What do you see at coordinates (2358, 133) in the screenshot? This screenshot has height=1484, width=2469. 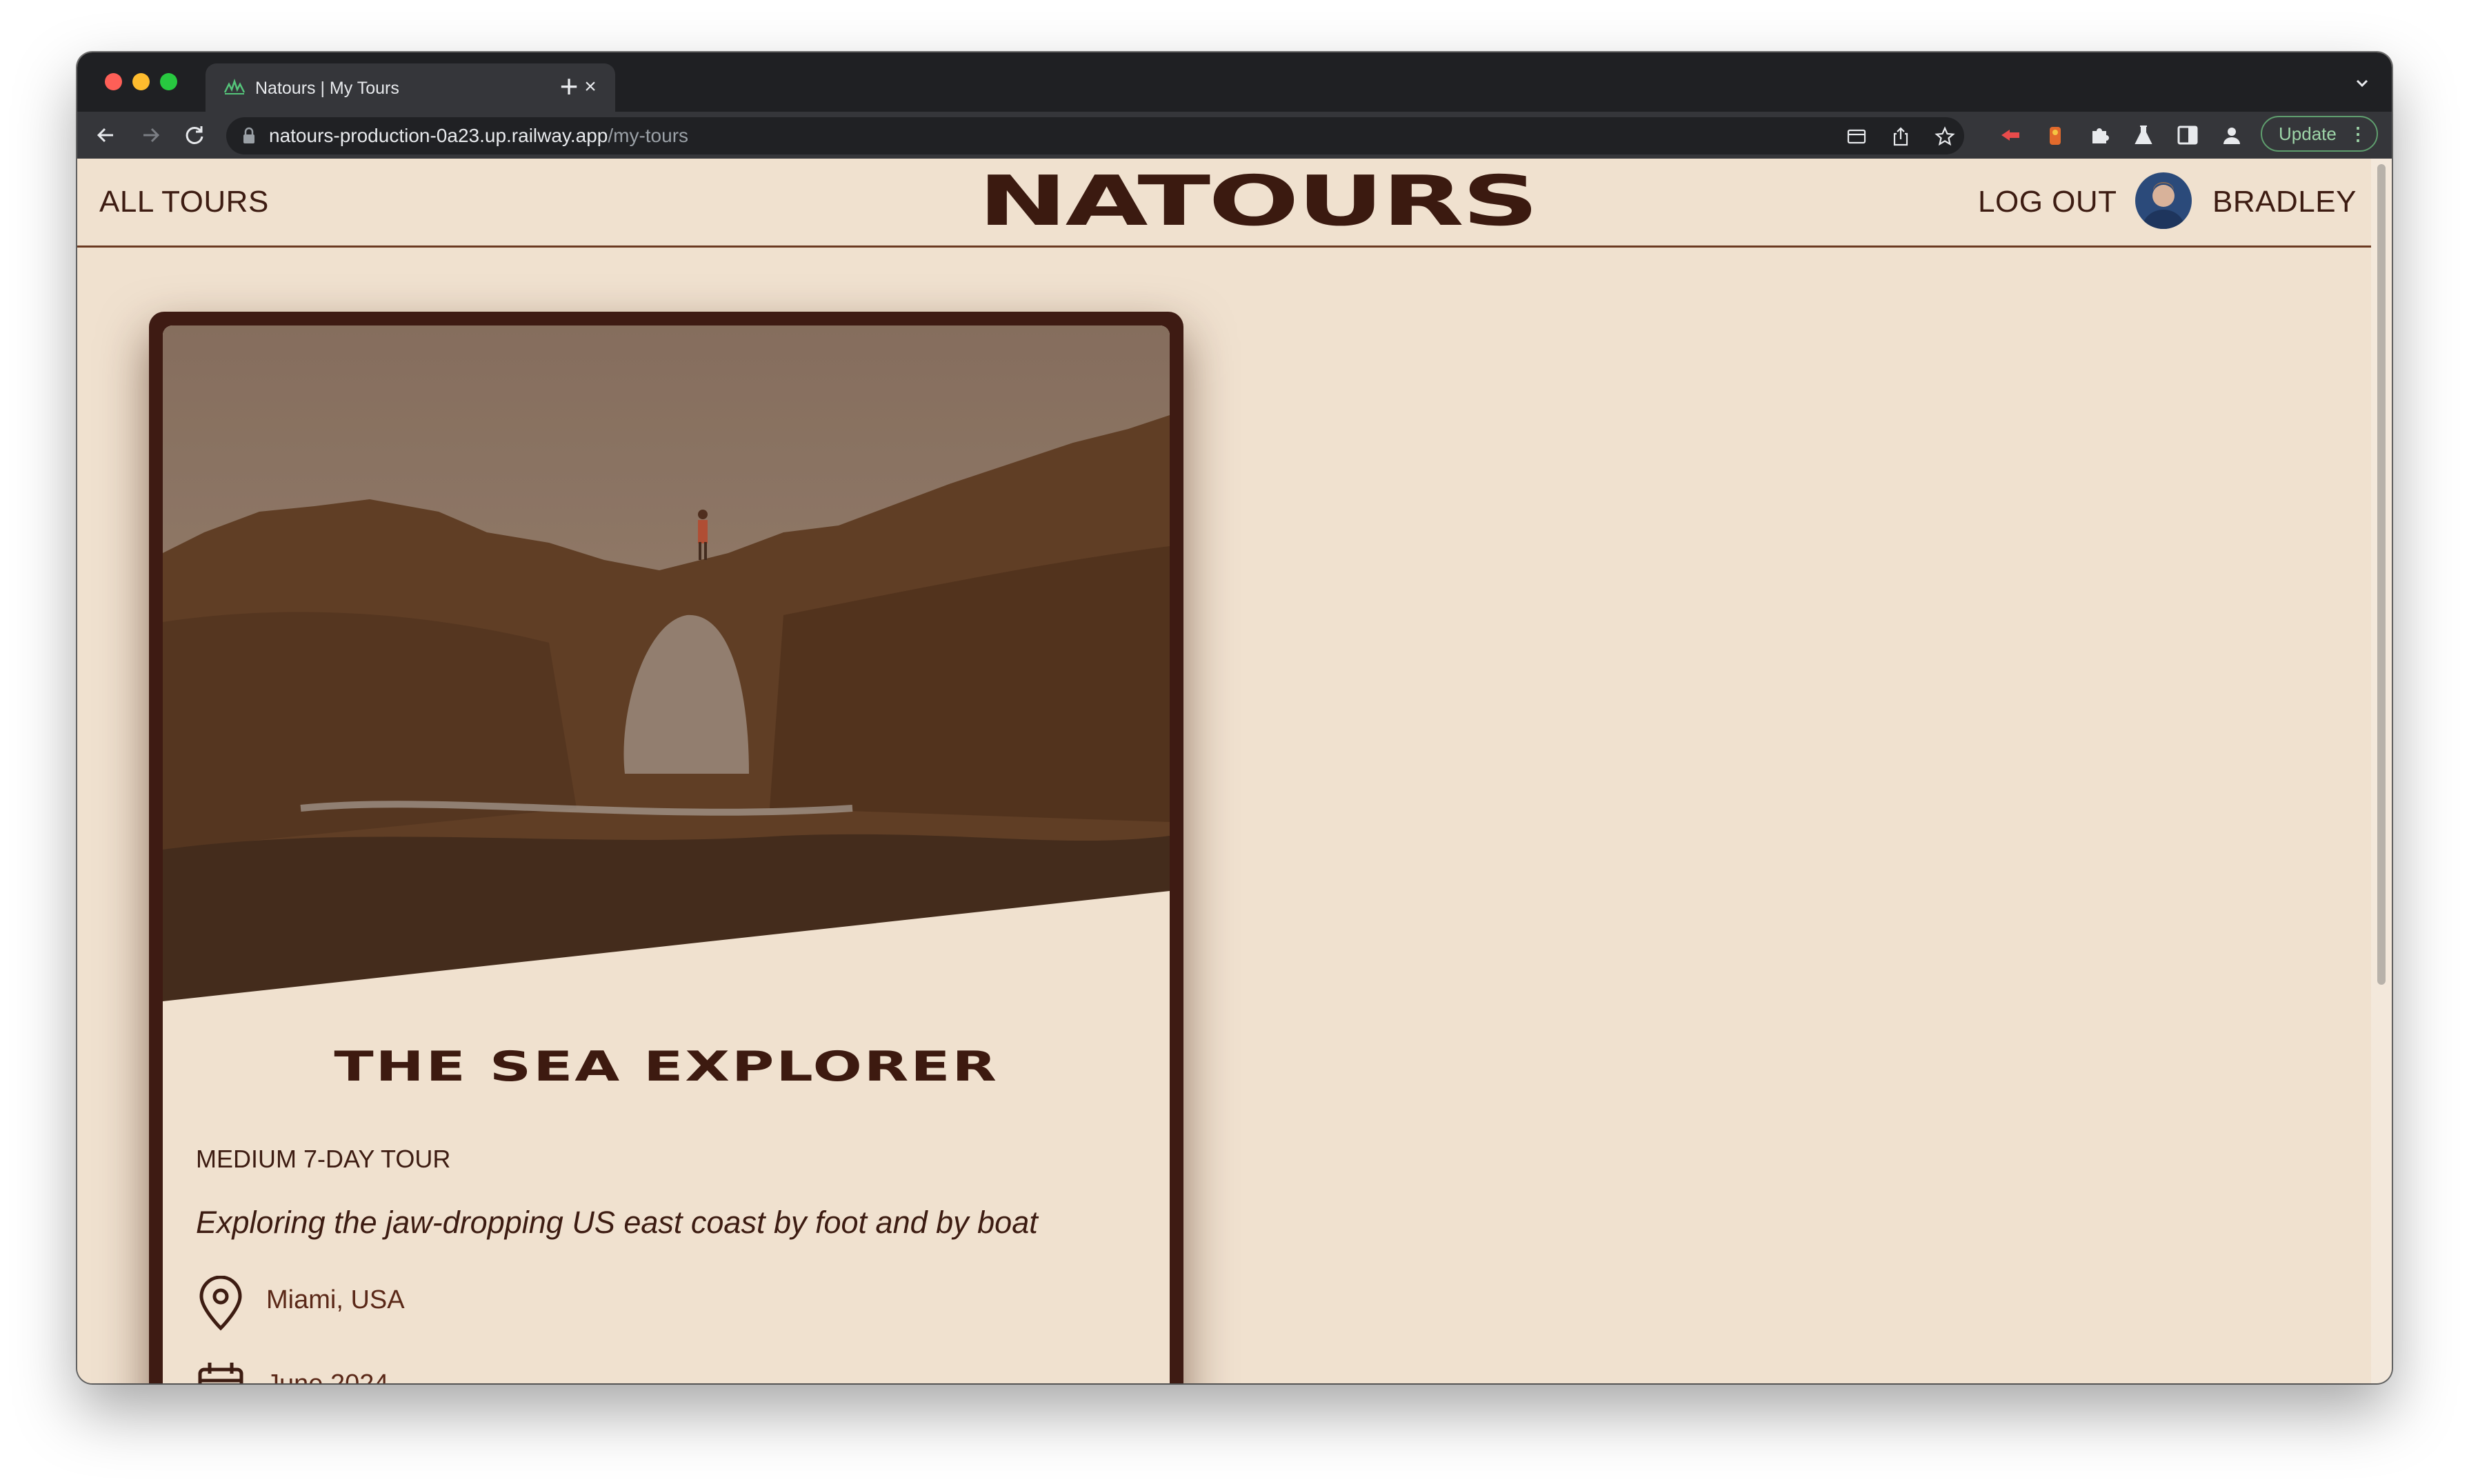 I see `more-vert-icon: ⋮` at bounding box center [2358, 133].